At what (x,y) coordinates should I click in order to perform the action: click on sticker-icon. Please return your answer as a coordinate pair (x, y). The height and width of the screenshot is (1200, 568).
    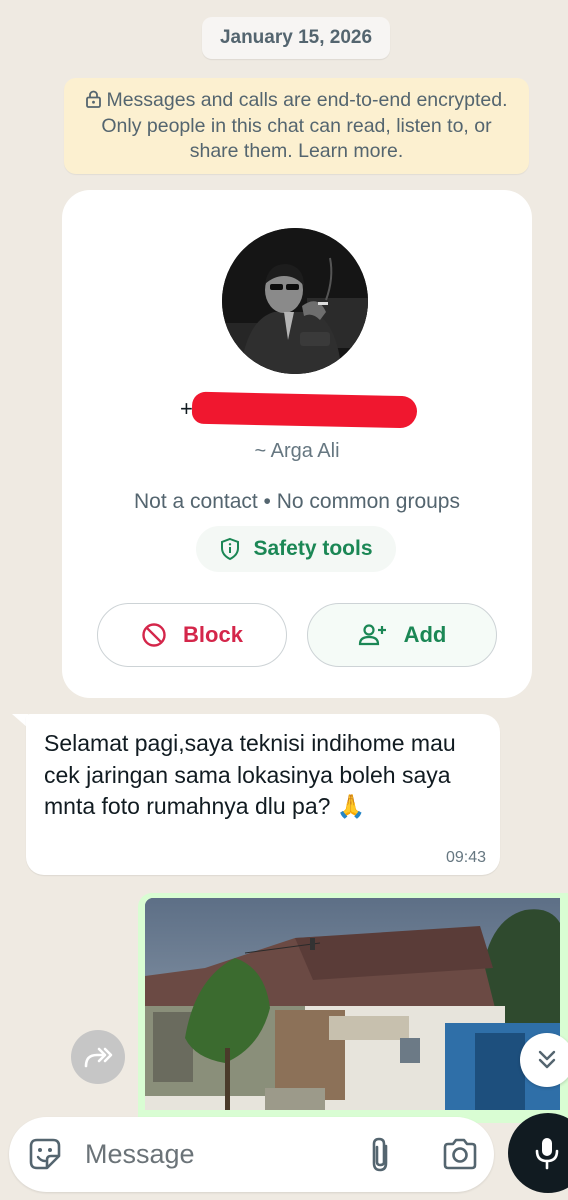
    Looking at the image, I should click on (45, 1154).